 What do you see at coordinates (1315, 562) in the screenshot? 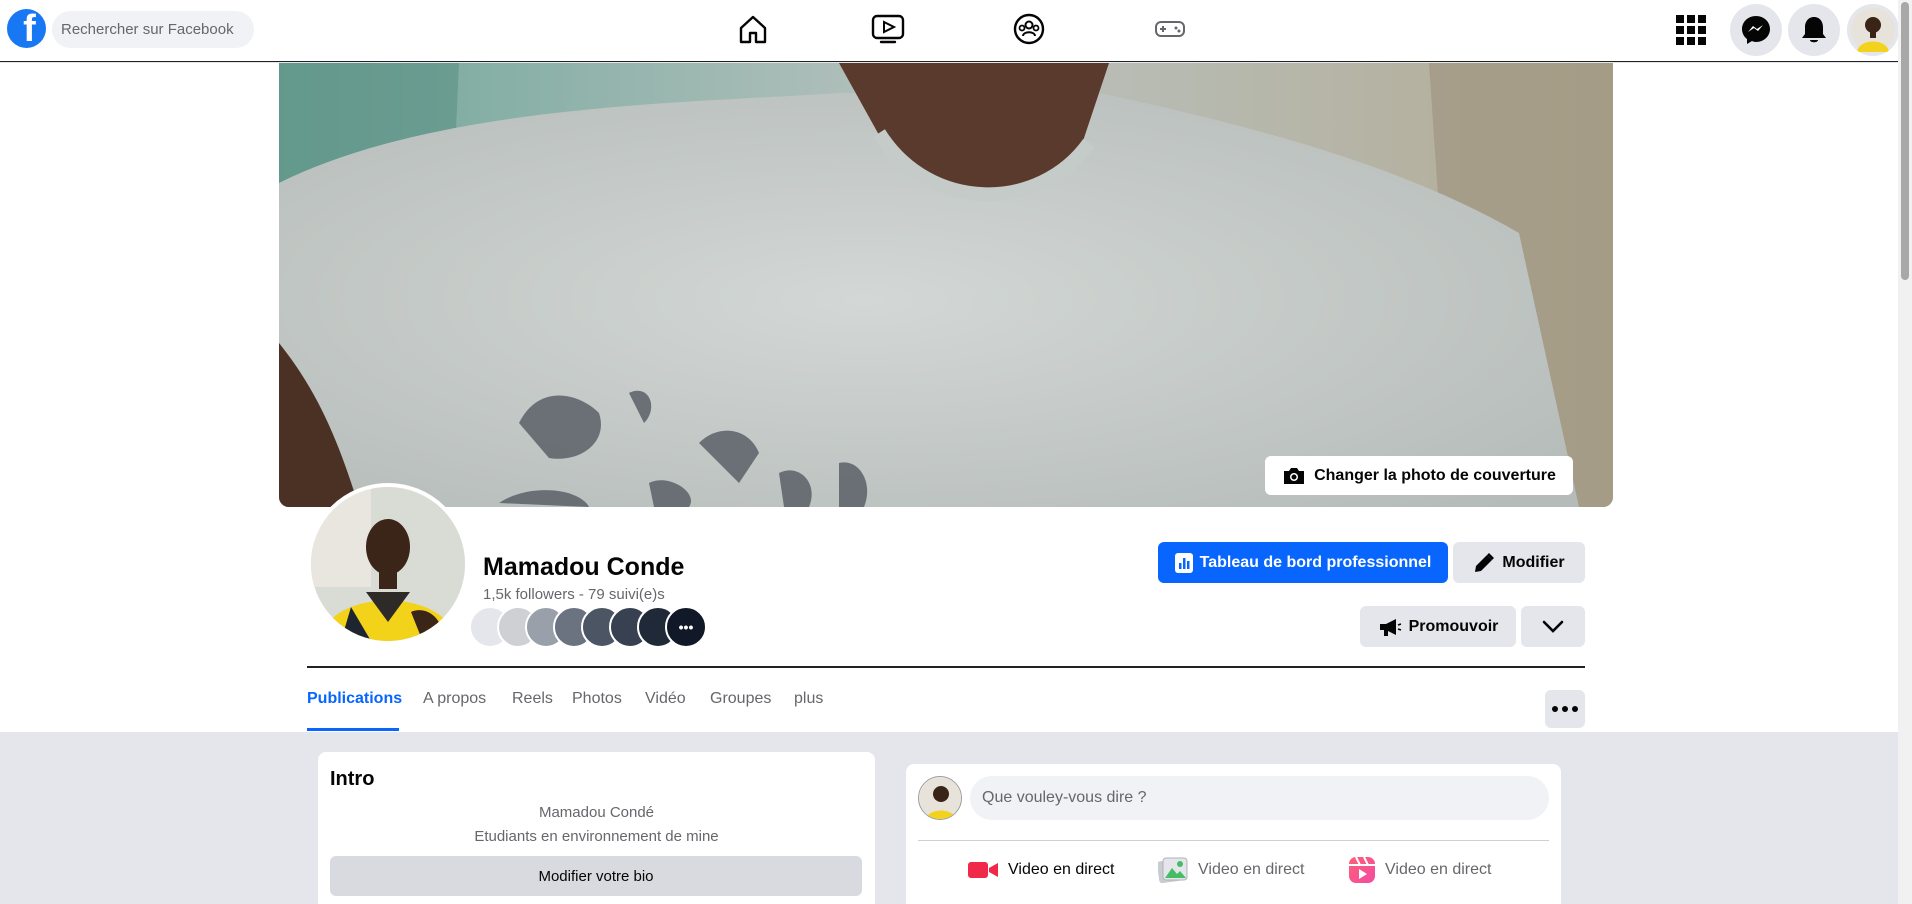
I see `dashboard-label: Tableau de bord professionnel` at bounding box center [1315, 562].